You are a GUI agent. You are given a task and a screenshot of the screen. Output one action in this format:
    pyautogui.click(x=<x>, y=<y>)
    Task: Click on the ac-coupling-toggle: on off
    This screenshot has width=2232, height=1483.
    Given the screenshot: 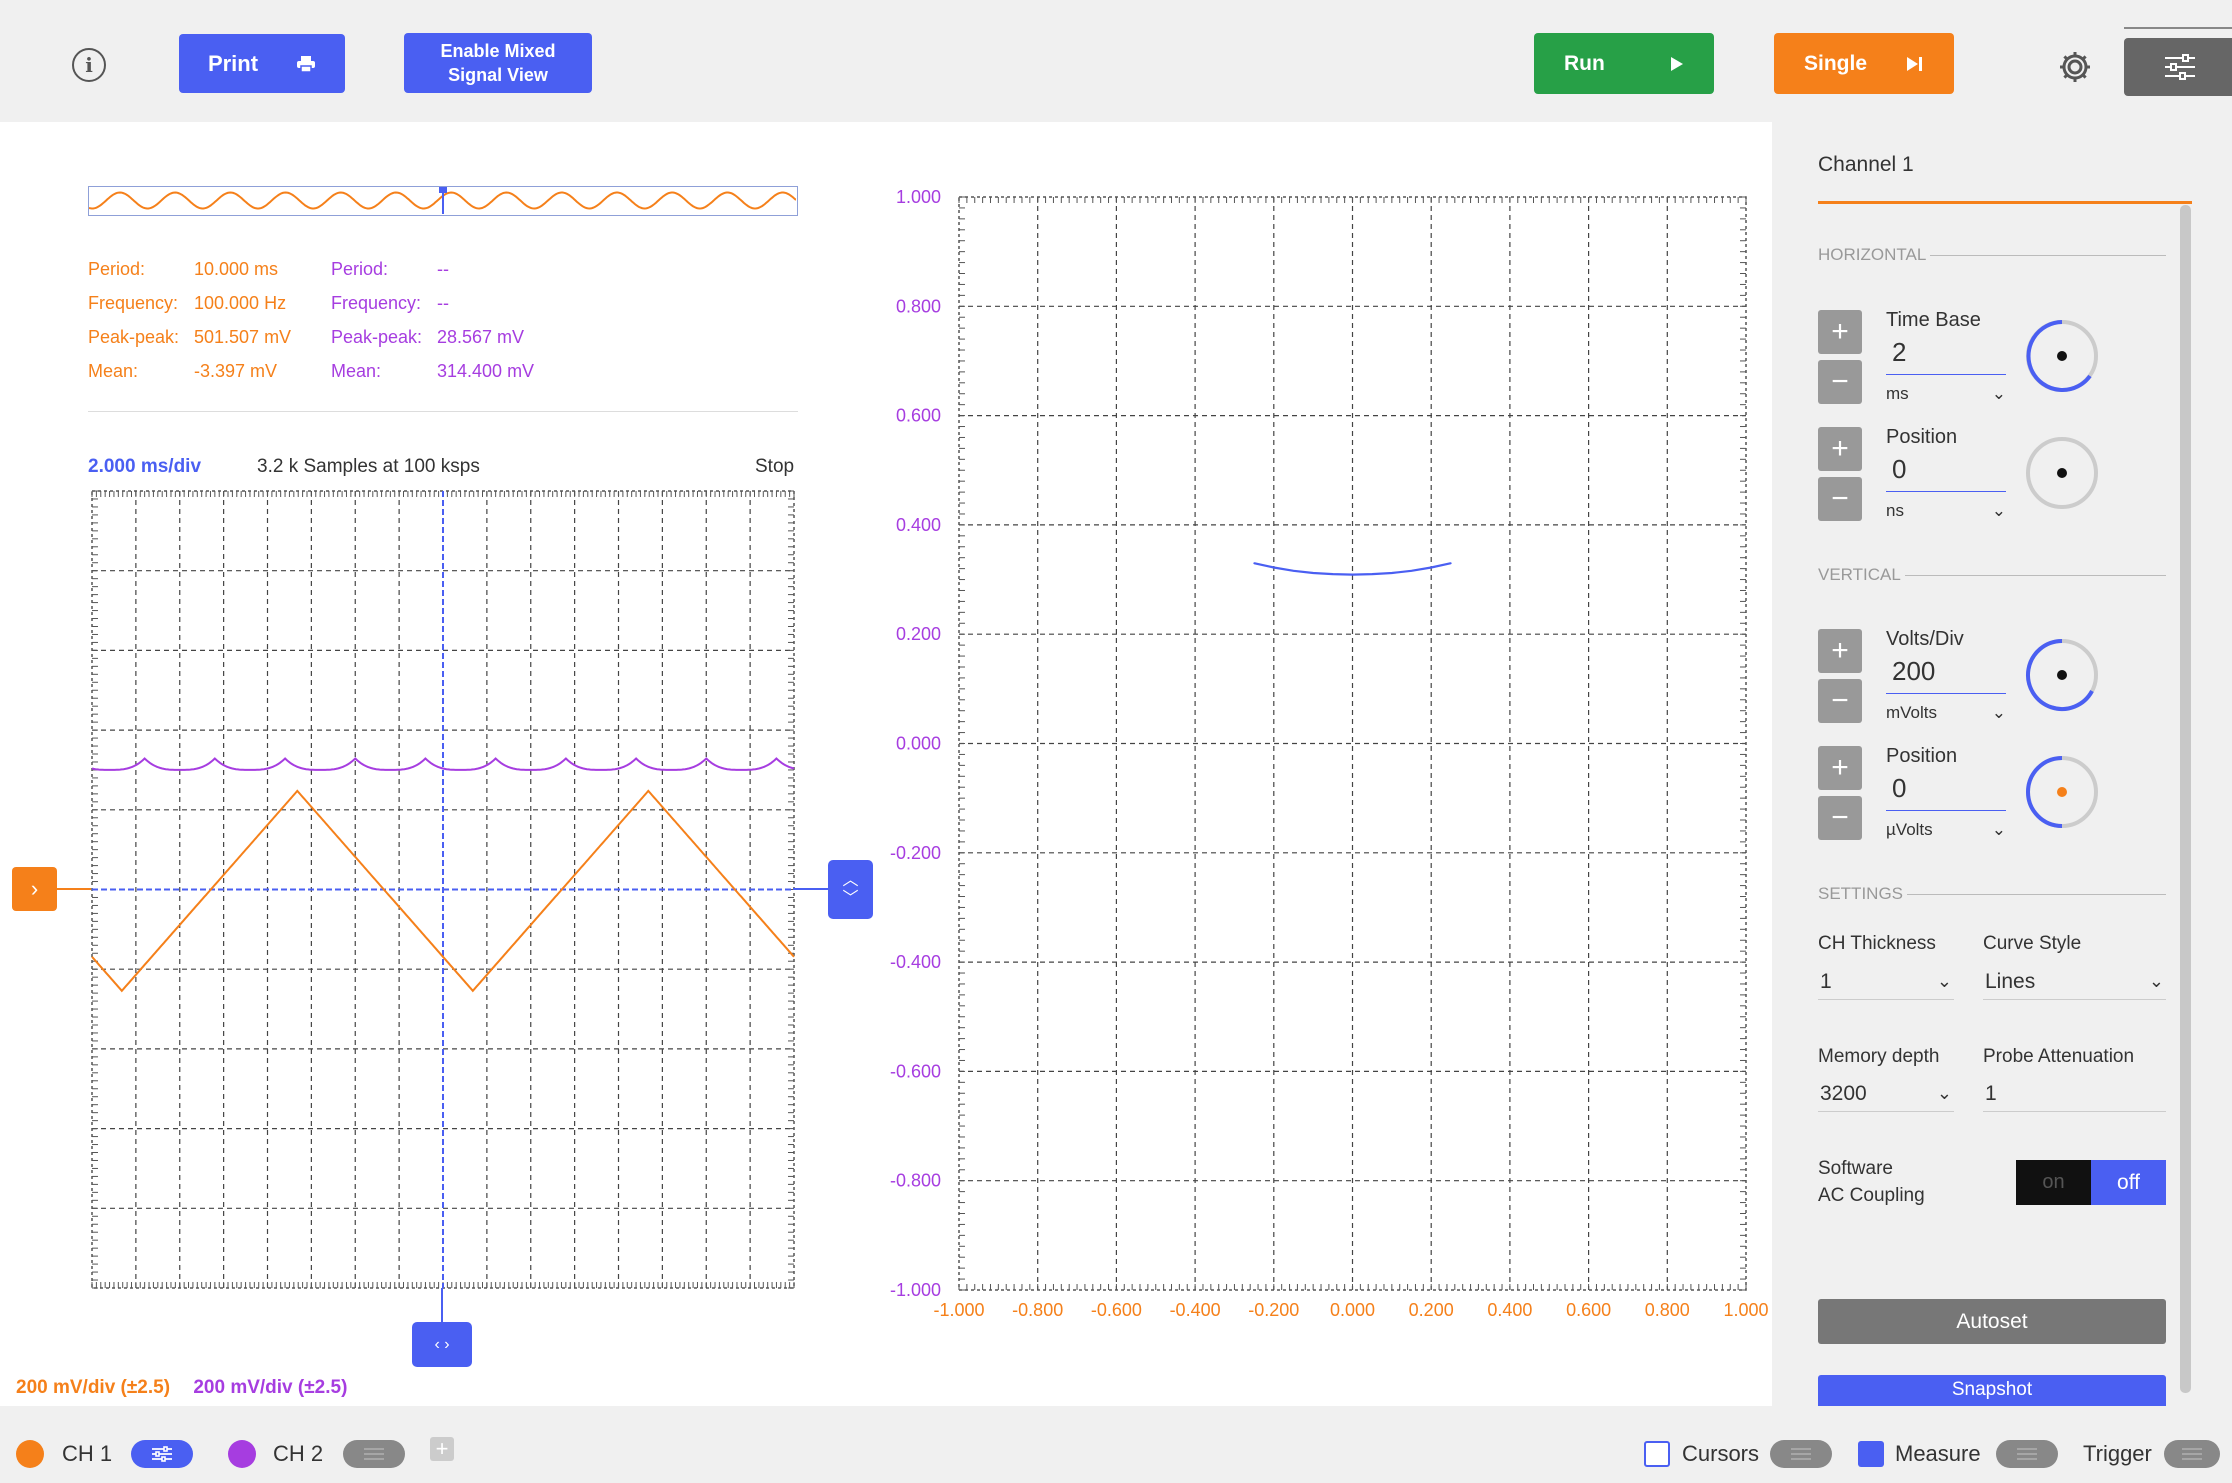 What is the action you would take?
    pyautogui.click(x=2091, y=1182)
    